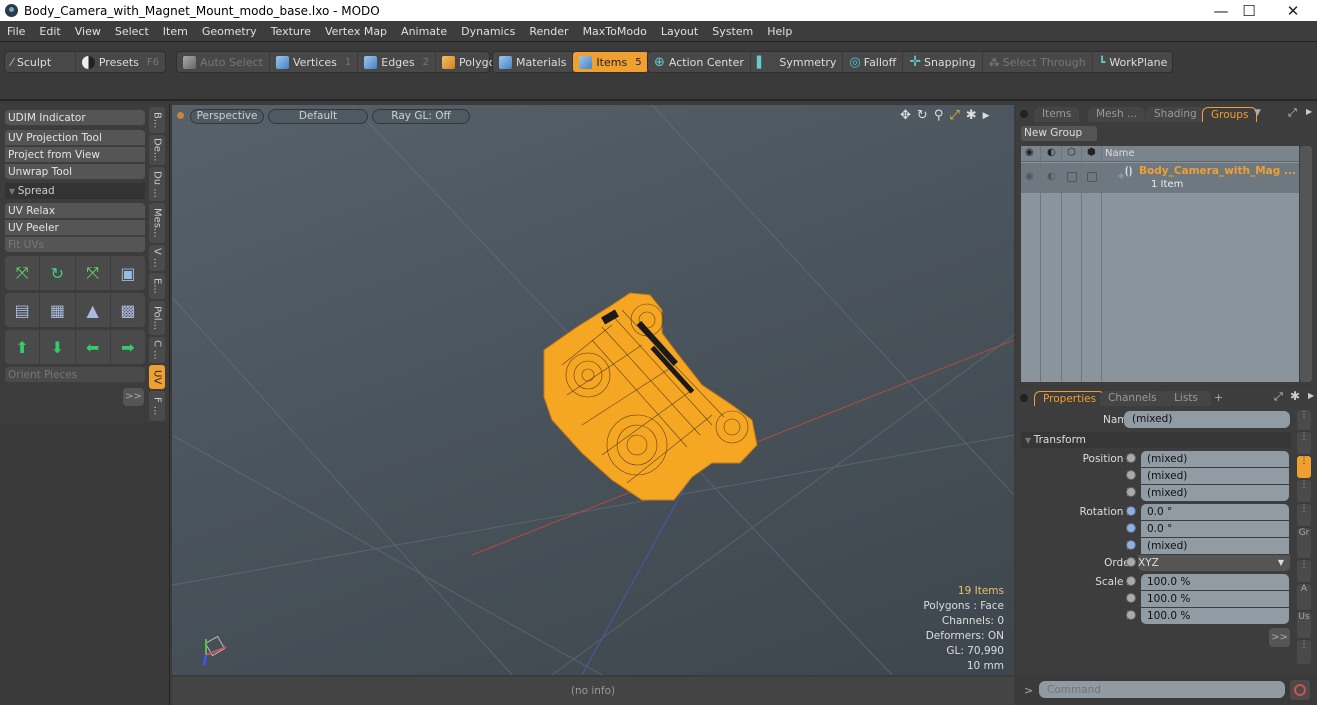 This screenshot has width=1317, height=705. Describe the element at coordinates (1249, 10) in the screenshot. I see `maximize-button: ☐` at that location.